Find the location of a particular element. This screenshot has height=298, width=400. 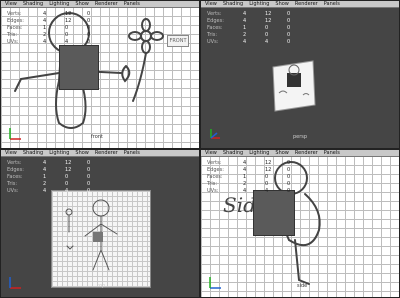

camera-label: persp is located at coordinates (300, 137).